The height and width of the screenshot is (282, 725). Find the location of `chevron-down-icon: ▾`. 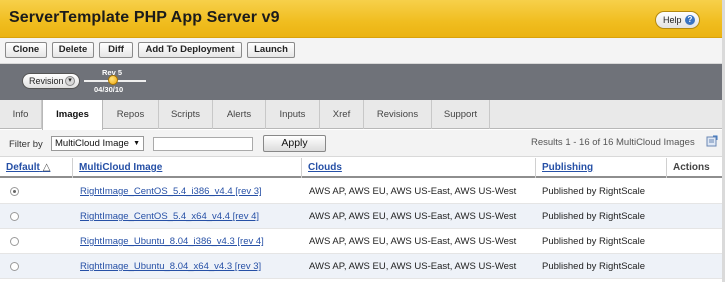

chevron-down-icon: ▾ is located at coordinates (70, 81).